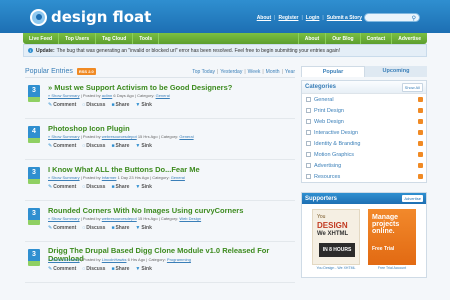 The width and height of the screenshot is (450, 300). What do you see at coordinates (254, 72) in the screenshot?
I see `filter-week: Week` at bounding box center [254, 72].